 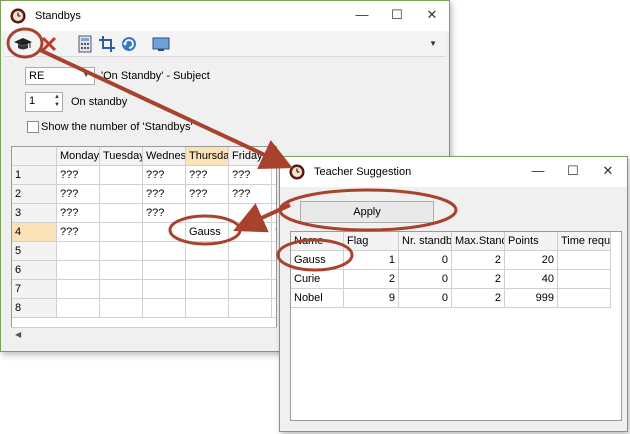 I want to click on highlight-apply-button, so click(x=368, y=210).